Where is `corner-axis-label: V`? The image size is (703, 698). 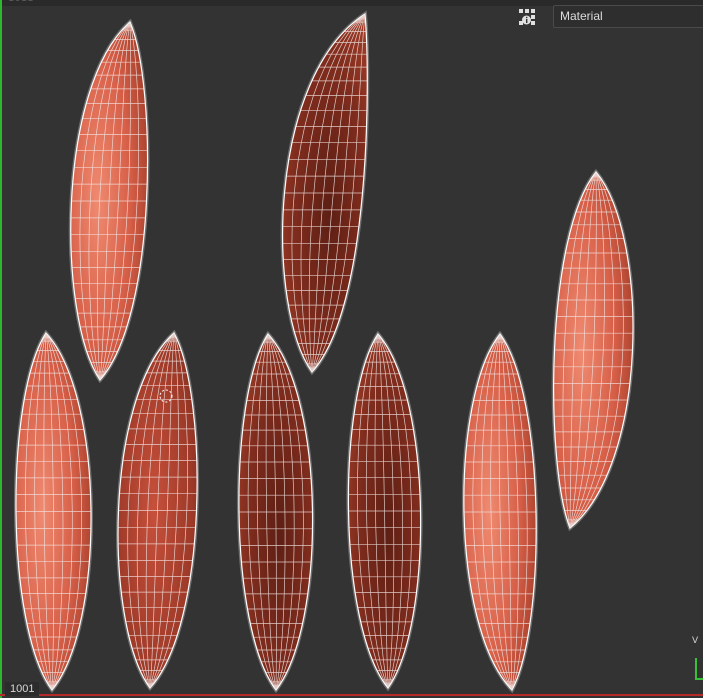
corner-axis-label: V is located at coordinates (695, 641).